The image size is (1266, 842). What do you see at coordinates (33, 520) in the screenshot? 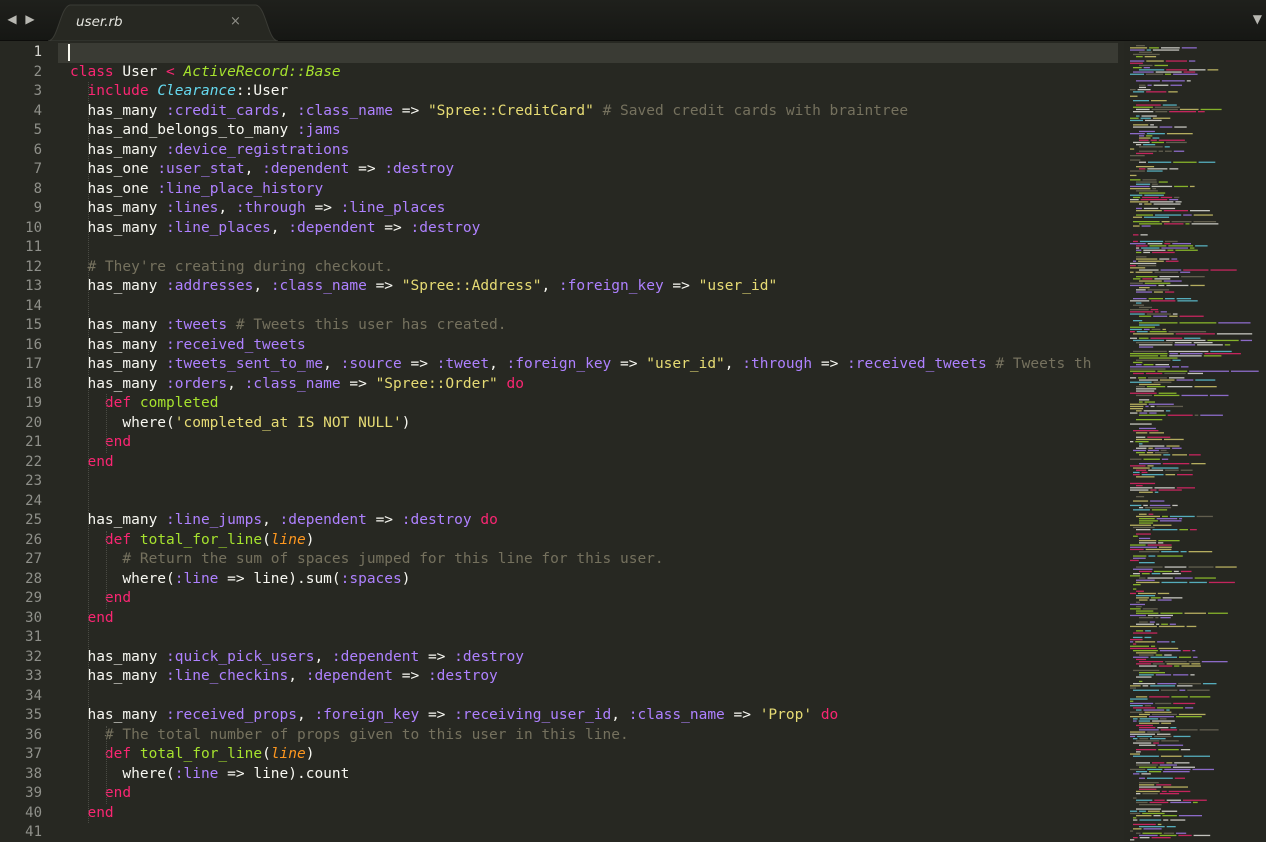
I see `line-number: 25` at bounding box center [33, 520].